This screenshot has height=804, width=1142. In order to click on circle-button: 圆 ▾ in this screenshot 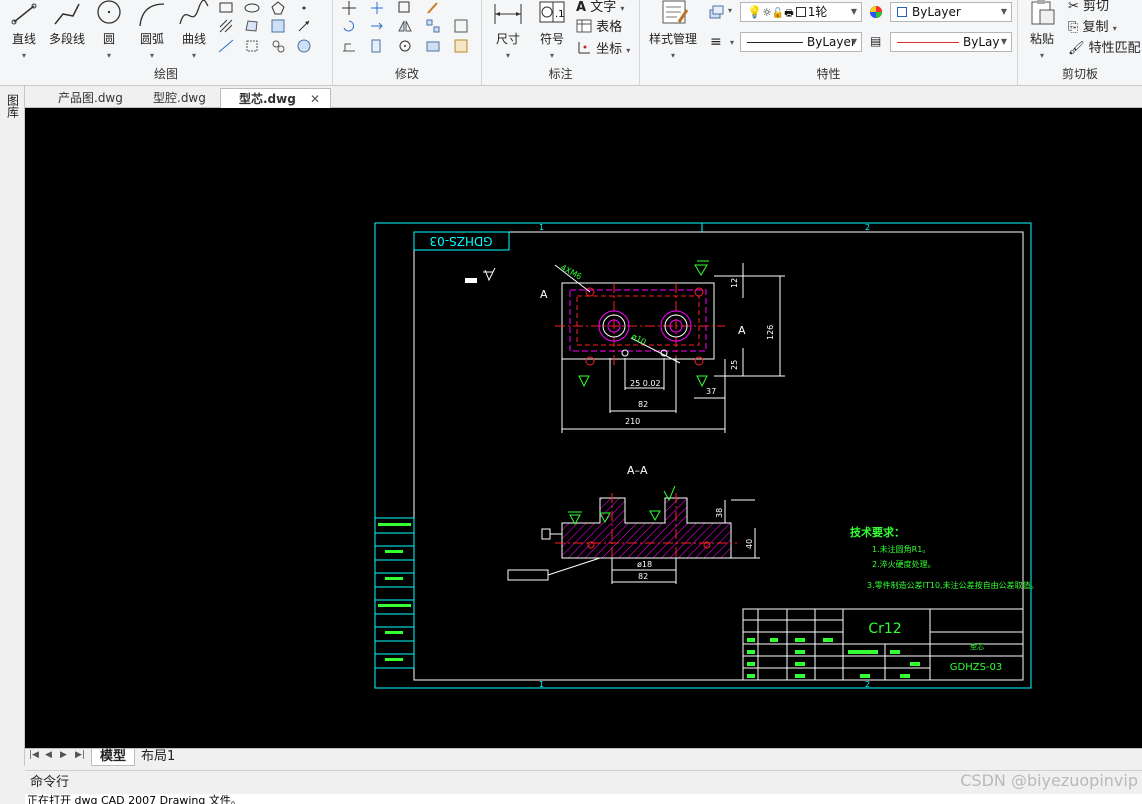, I will do `click(109, 30)`.